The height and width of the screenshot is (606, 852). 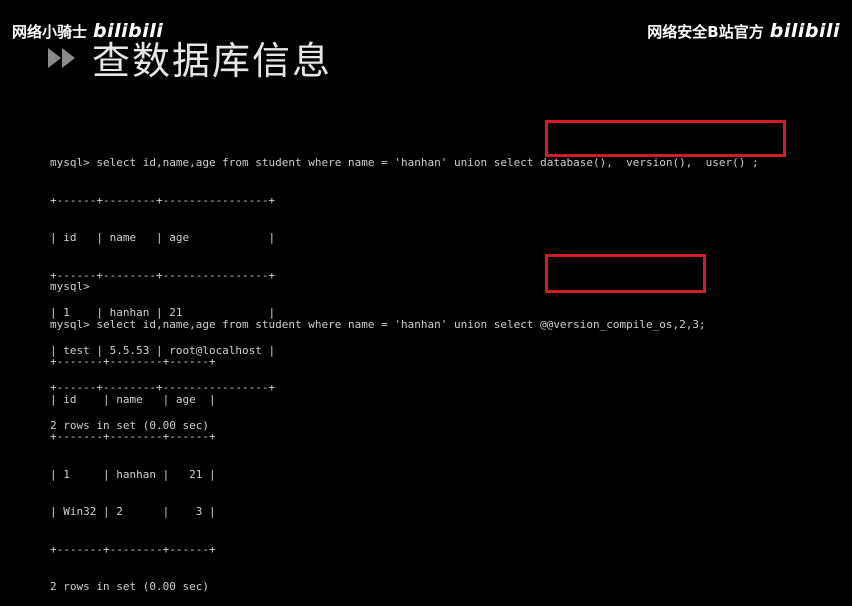 I want to click on double-play-icon, so click(x=63, y=58).